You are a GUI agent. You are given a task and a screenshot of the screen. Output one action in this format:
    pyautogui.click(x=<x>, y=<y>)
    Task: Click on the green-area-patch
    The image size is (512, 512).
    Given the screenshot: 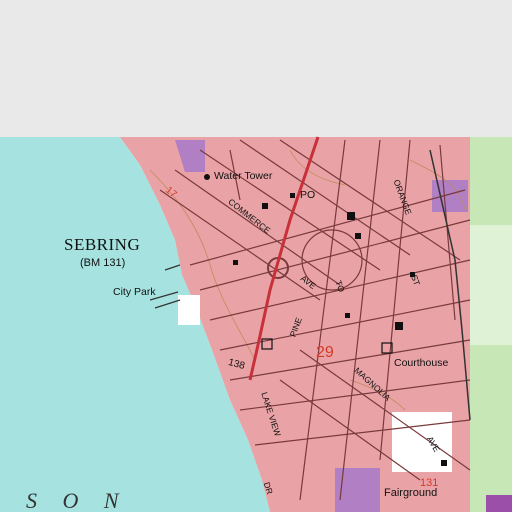 What is the action you would take?
    pyautogui.click(x=491, y=285)
    